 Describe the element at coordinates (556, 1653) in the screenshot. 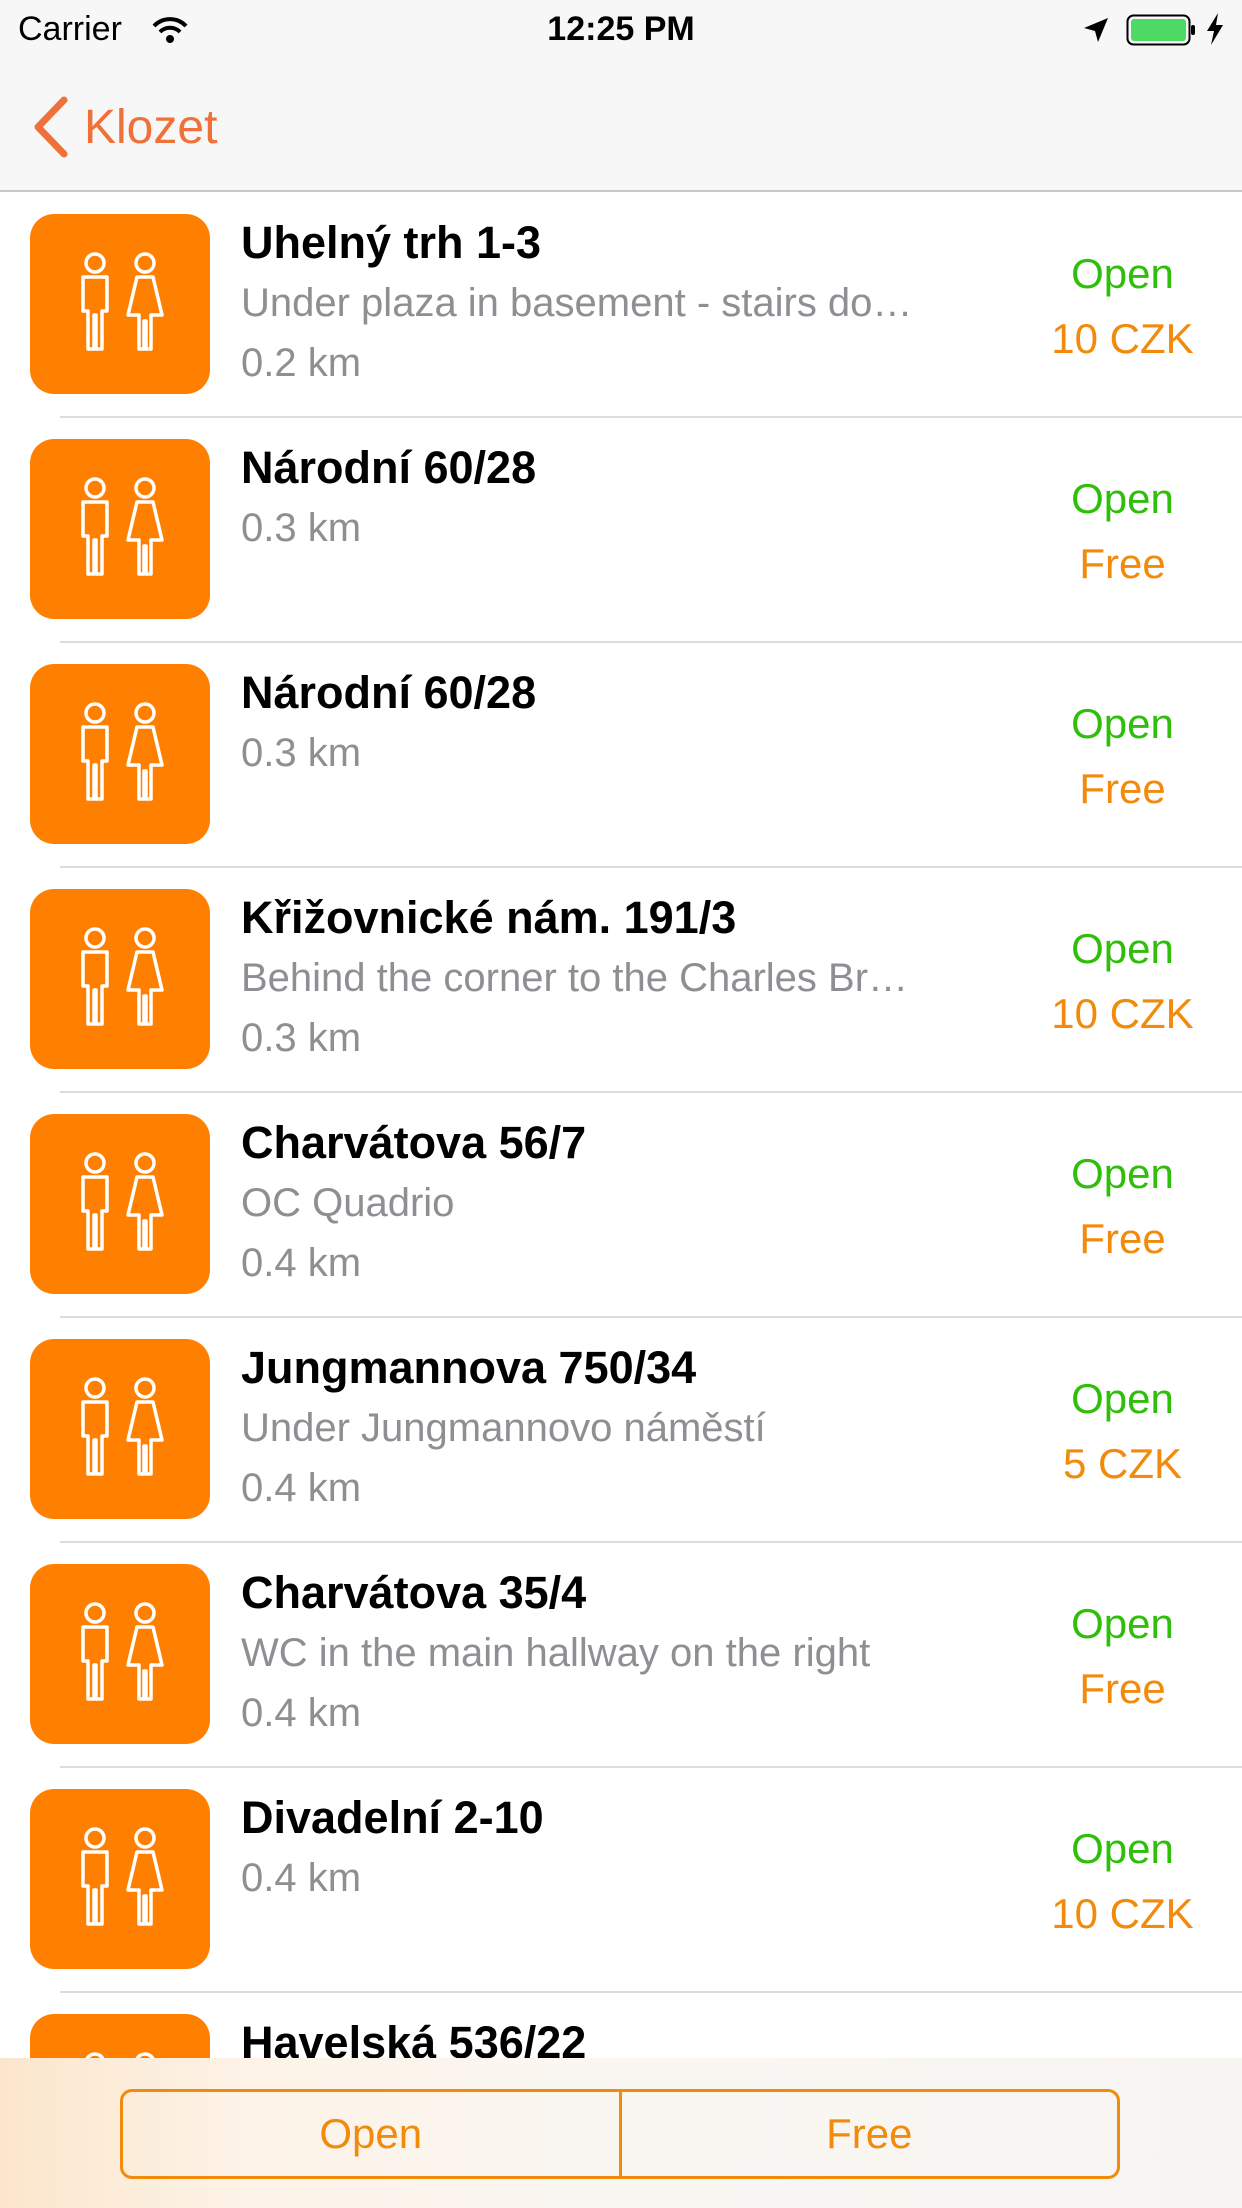

I see `toilet-description: WC in the main hallway on the right` at that location.